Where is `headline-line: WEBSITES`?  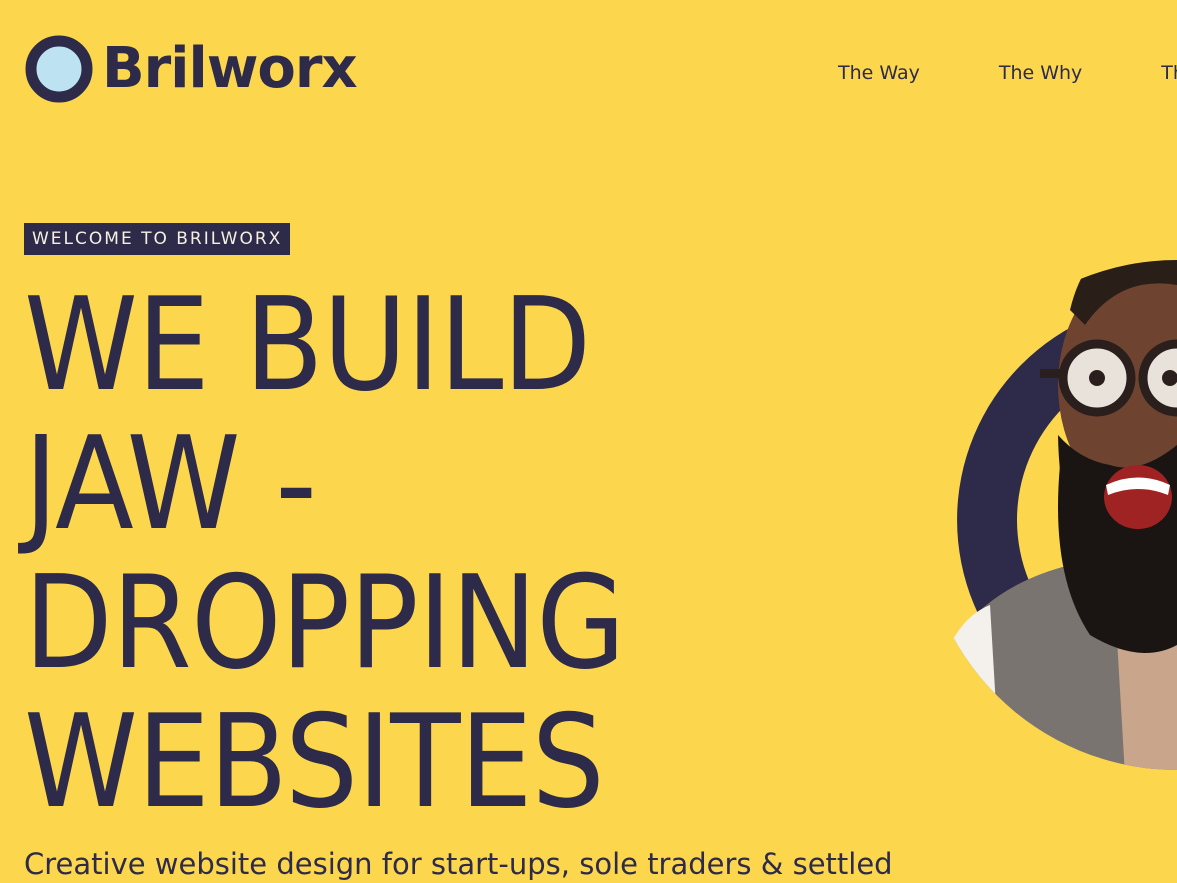 headline-line: WEBSITES is located at coordinates (314, 762).